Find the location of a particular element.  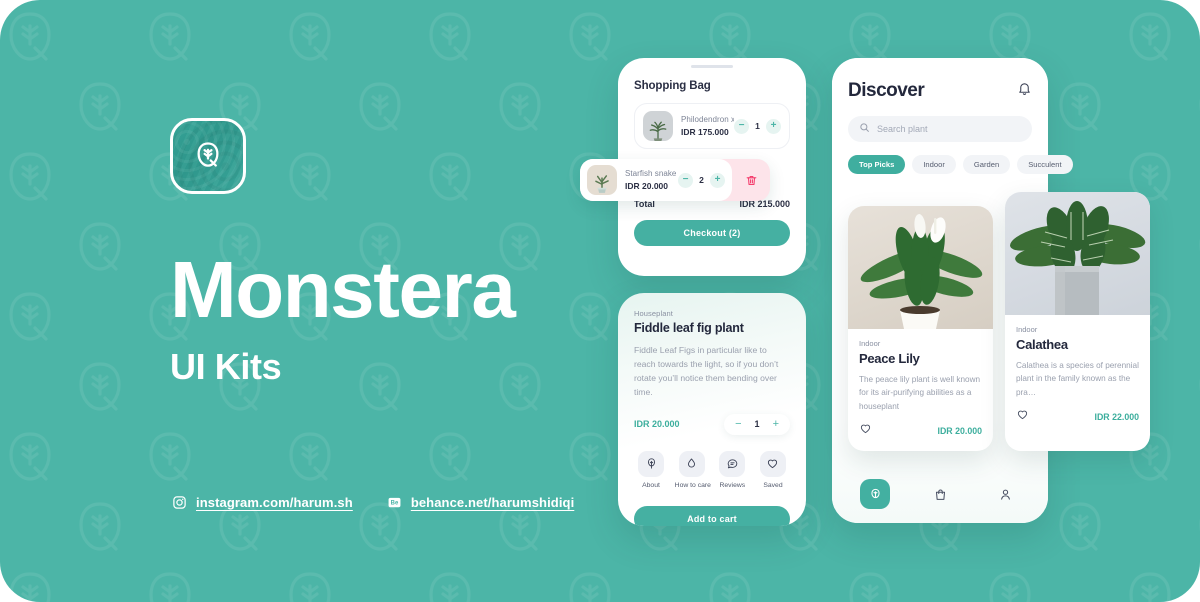

instagram-link: instagram.com/harum.sh is located at coordinates (262, 502).